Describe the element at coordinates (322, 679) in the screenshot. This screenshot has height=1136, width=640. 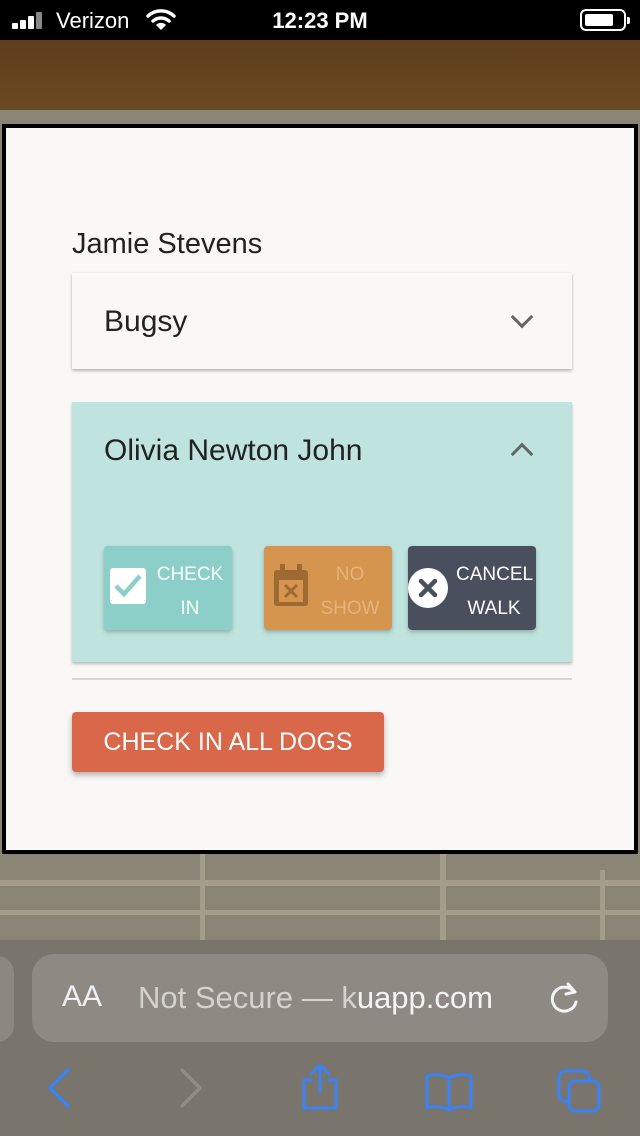
I see `divider` at that location.